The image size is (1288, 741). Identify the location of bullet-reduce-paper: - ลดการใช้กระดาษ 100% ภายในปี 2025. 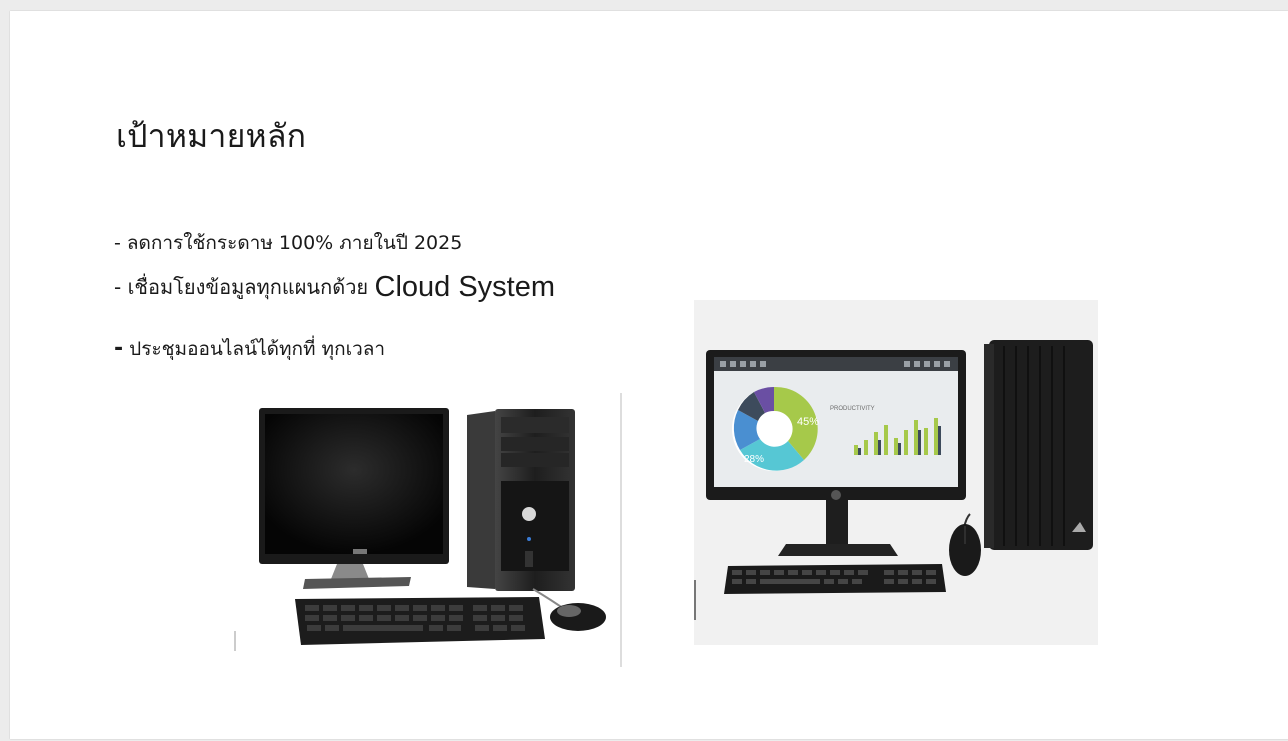
(288, 243).